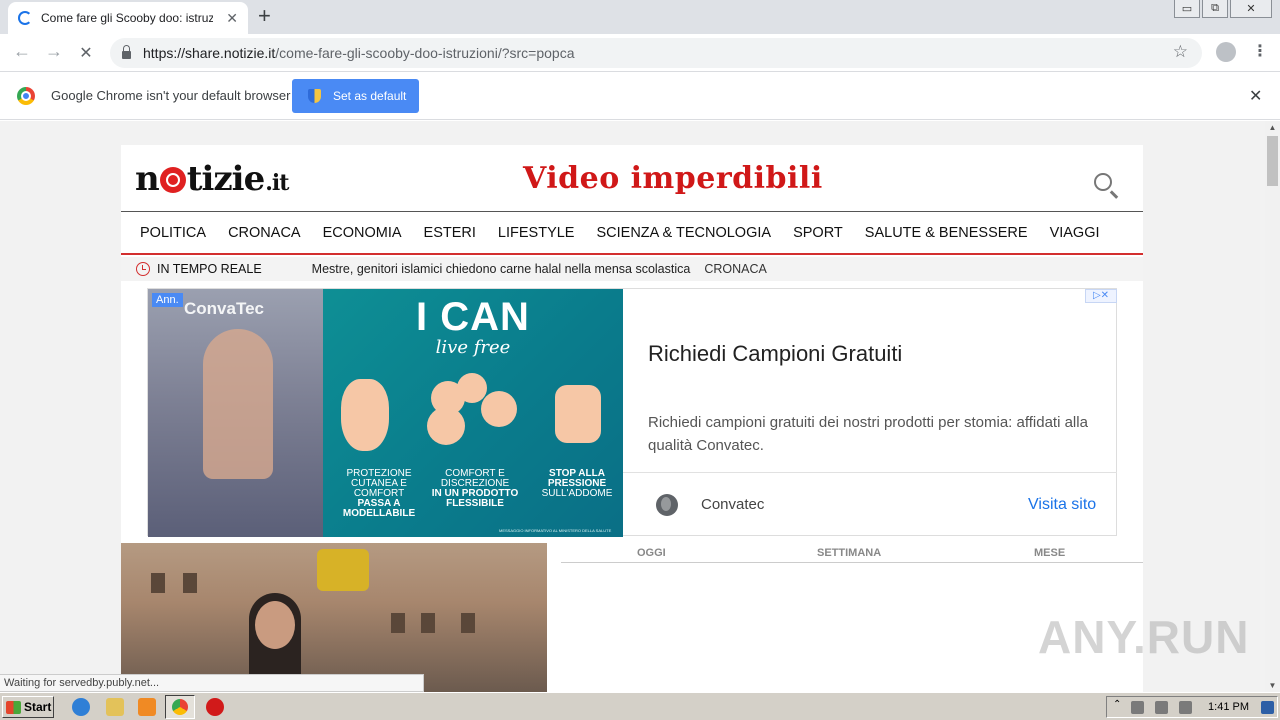  What do you see at coordinates (683, 233) in the screenshot?
I see `nav-item-scienza-tecnologia: SCIENZA & TECNOLOGIA` at bounding box center [683, 233].